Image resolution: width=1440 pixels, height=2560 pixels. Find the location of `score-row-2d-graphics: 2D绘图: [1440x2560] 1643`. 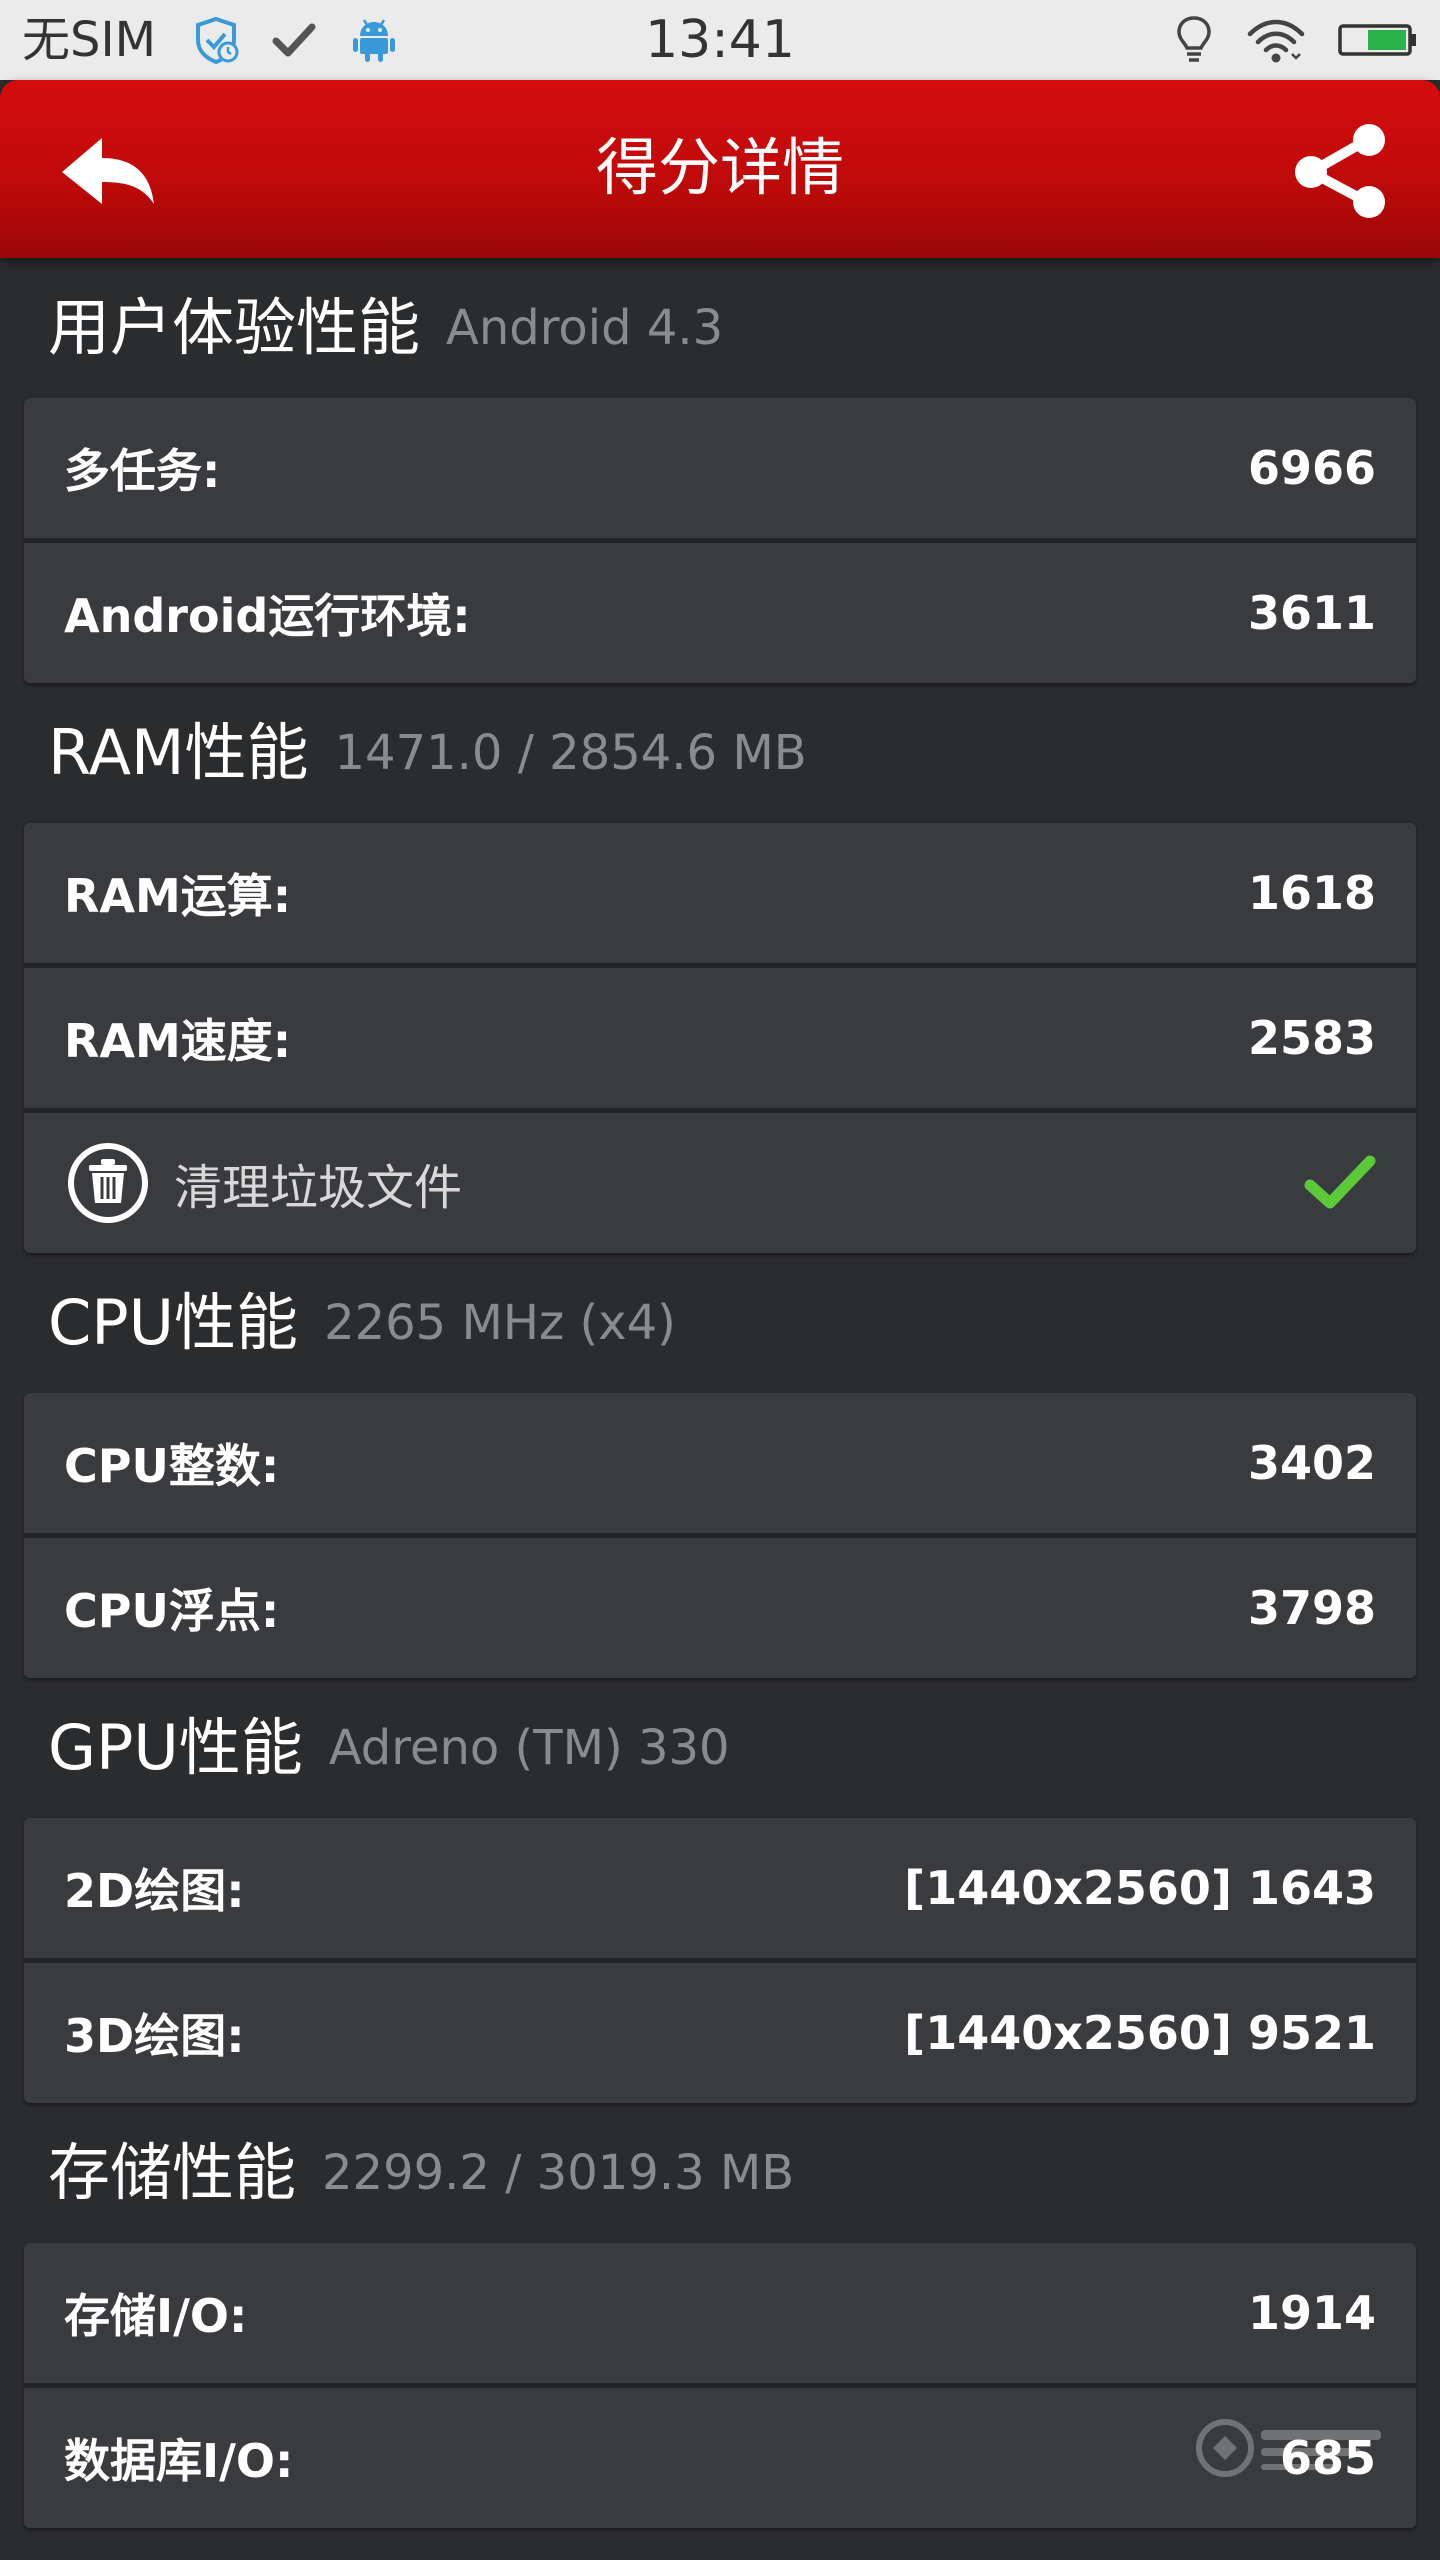

score-row-2d-graphics: 2D绘图: [1440x2560] 1643 is located at coordinates (720, 1890).